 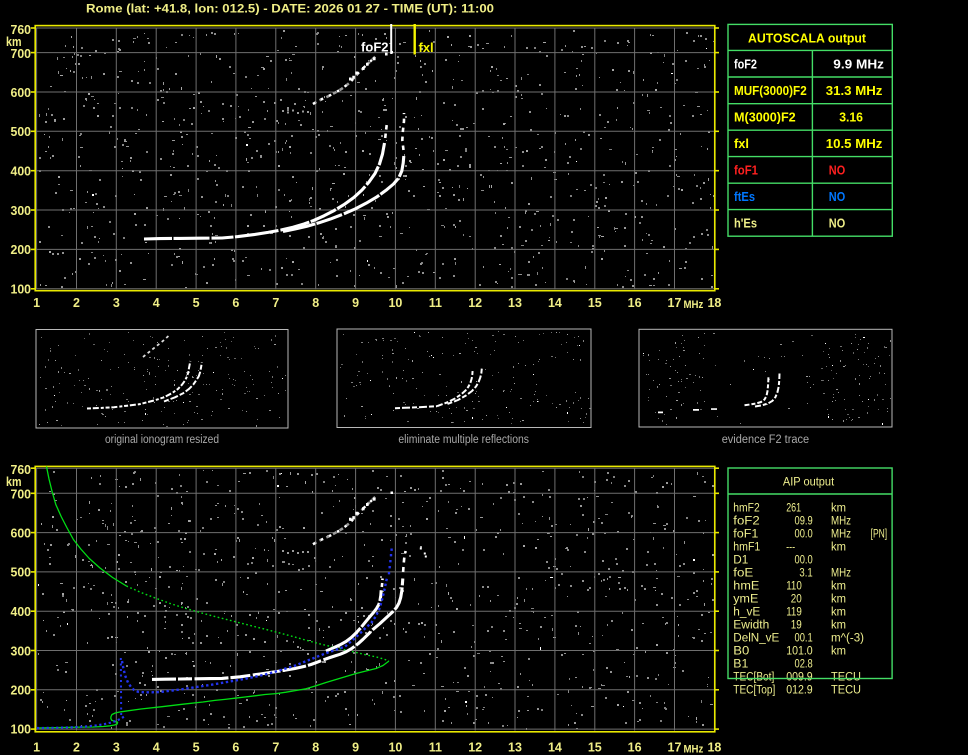 What do you see at coordinates (809, 482) in the screenshot?
I see `svg-text: AIP output` at bounding box center [809, 482].